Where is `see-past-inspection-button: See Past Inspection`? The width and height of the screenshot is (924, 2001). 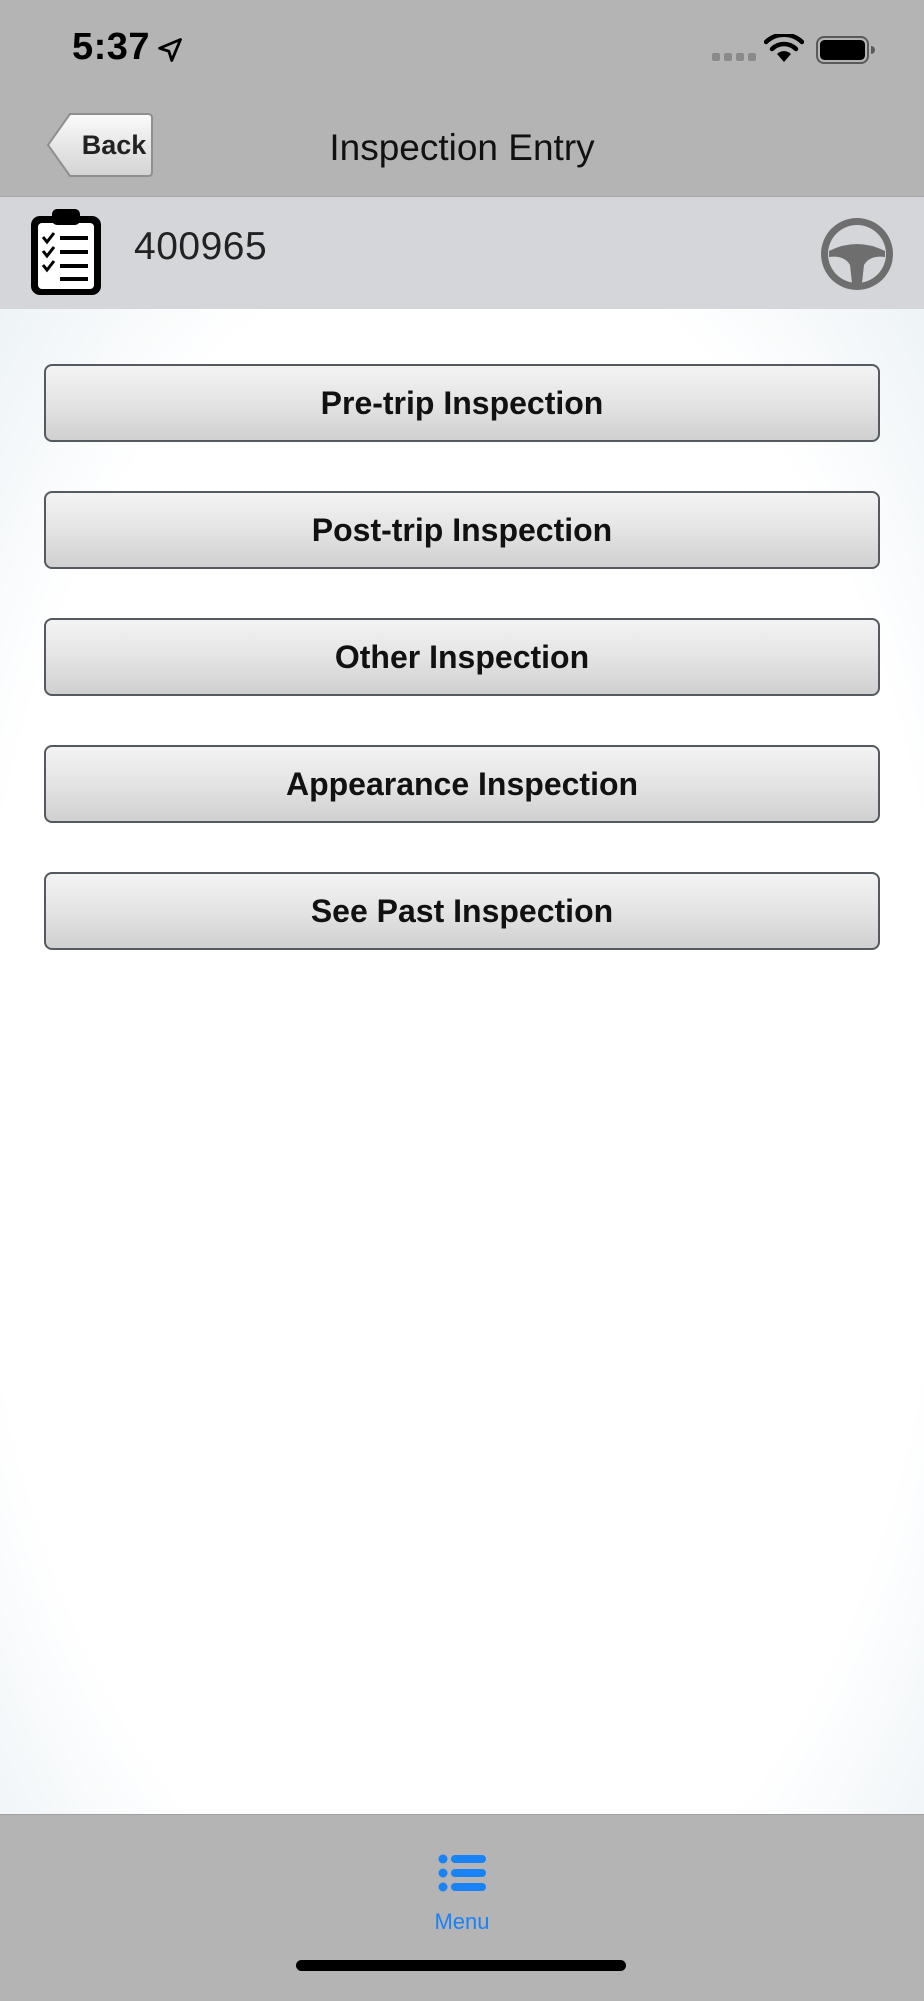
see-past-inspection-button: See Past Inspection is located at coordinates (462, 911).